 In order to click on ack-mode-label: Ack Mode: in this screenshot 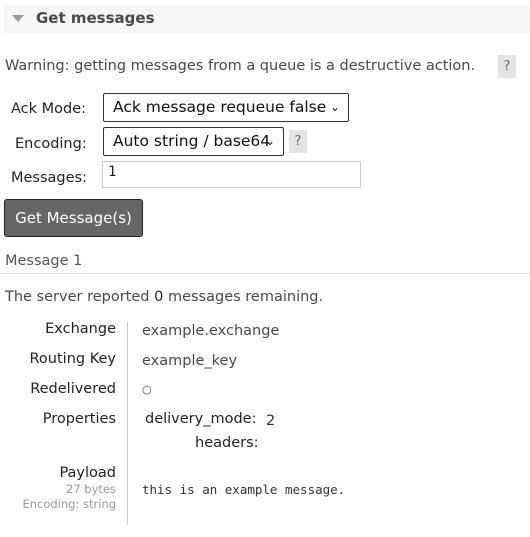, I will do `click(49, 109)`.